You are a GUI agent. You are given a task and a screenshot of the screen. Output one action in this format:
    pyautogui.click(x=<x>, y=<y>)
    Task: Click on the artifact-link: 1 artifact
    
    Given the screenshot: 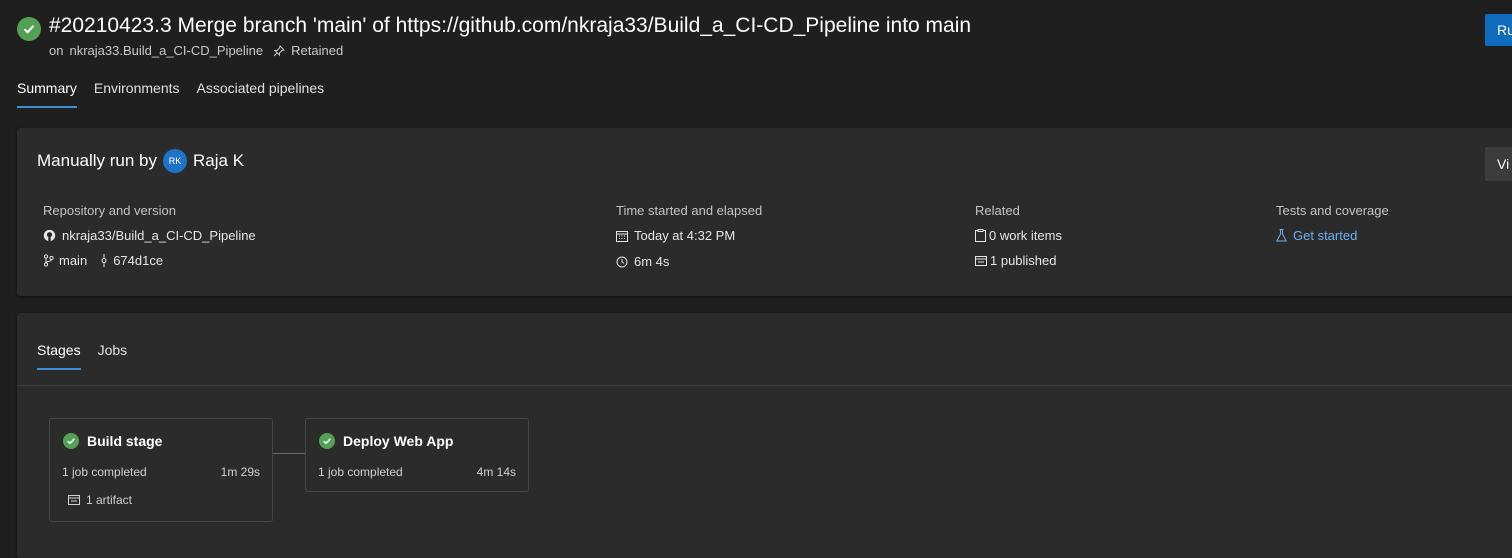 What is the action you would take?
    pyautogui.click(x=100, y=500)
    